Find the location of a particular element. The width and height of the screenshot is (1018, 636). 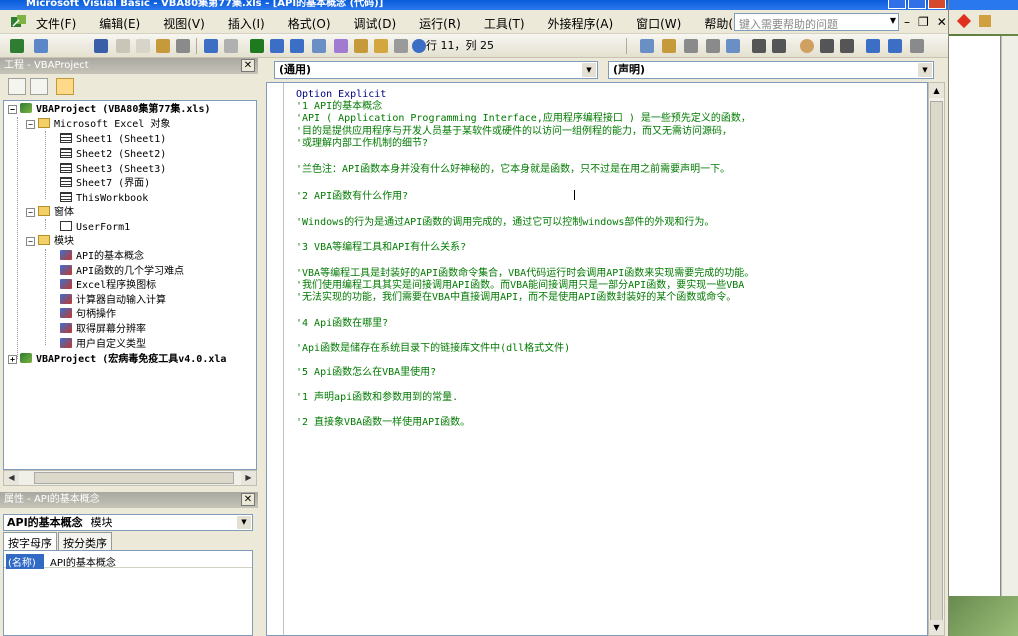

help-icon is located at coordinates (419, 46).